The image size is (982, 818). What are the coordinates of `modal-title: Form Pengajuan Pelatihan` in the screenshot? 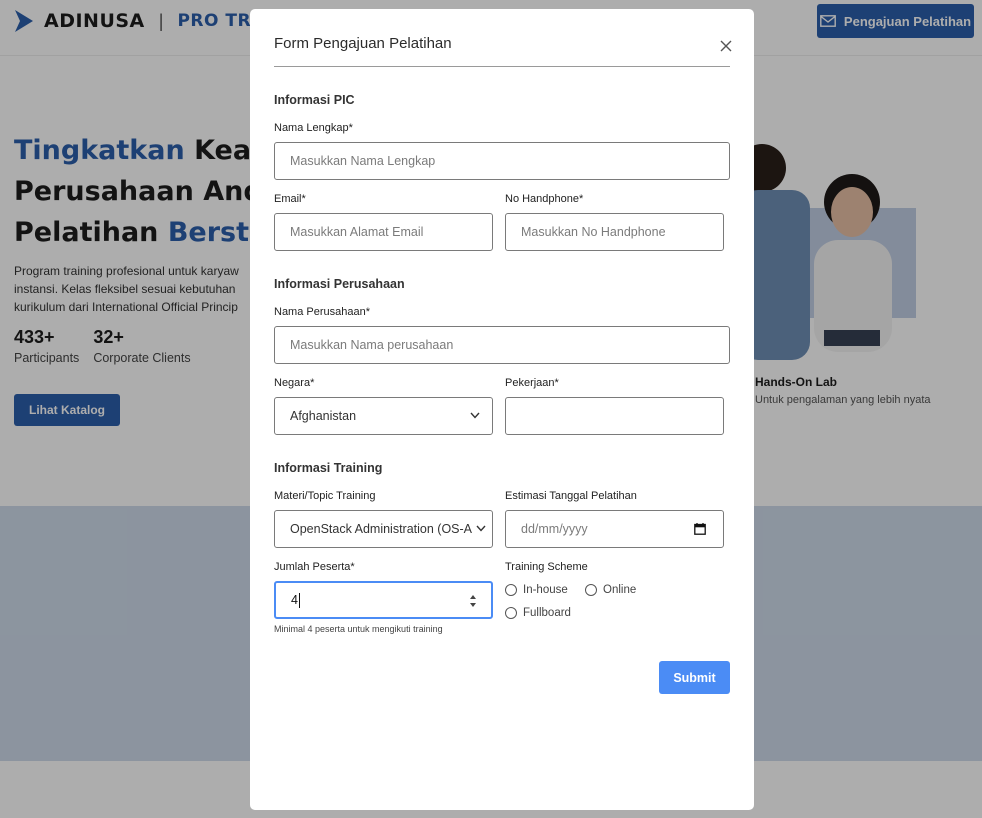 It's located at (363, 43).